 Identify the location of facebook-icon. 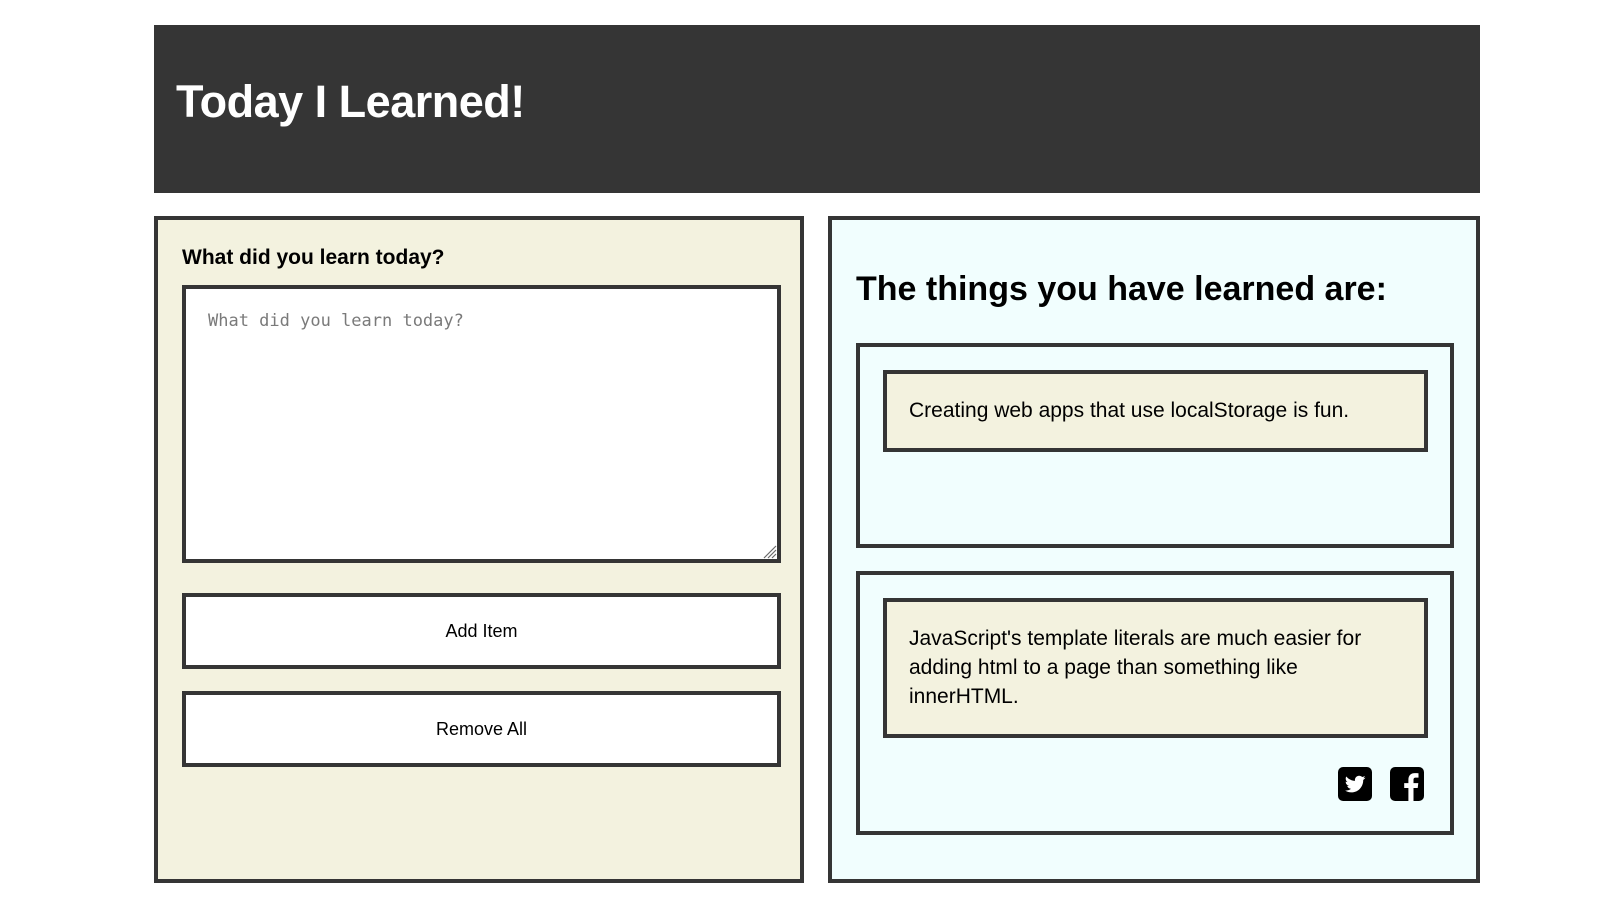
(1407, 784).